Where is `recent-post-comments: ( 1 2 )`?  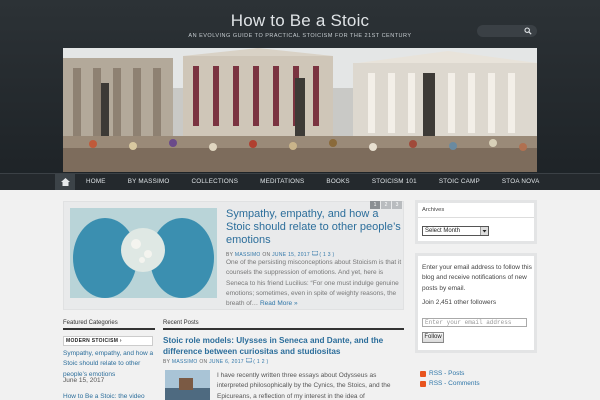 recent-post-comments: ( 1 2 ) is located at coordinates (260, 362).